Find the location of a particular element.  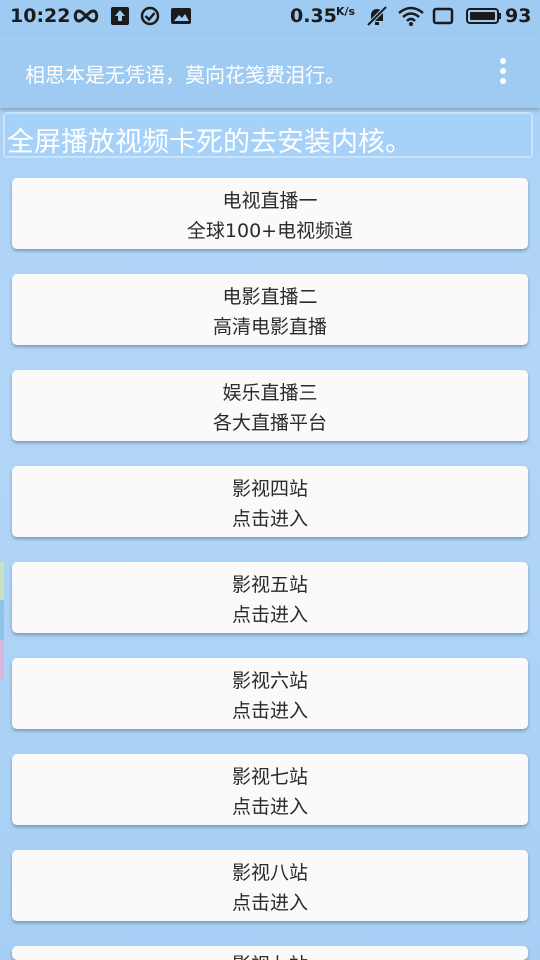

item-title: 影视五站 is located at coordinates (269, 585).